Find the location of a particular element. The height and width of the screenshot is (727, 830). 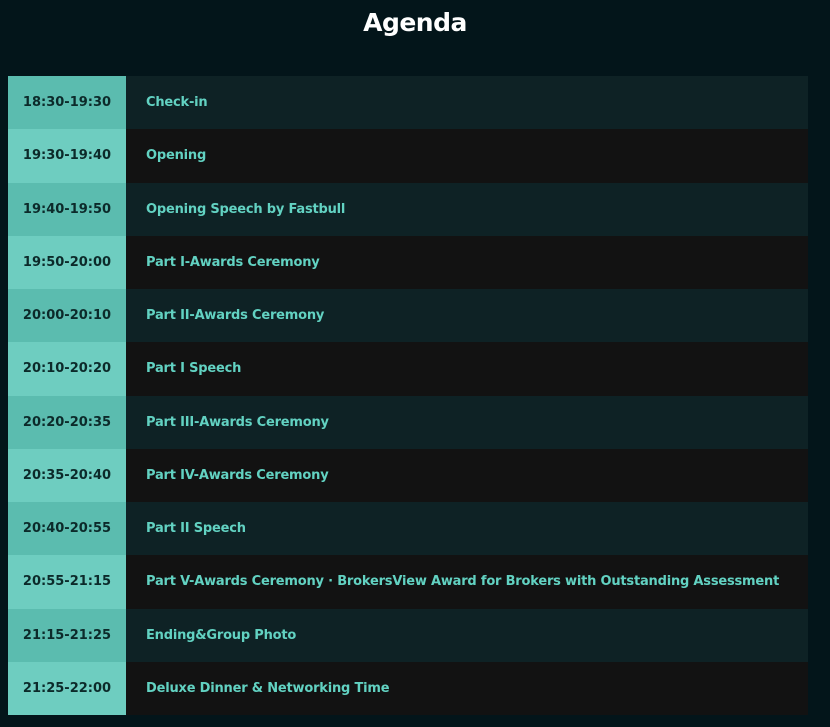

agenda-row: 19:30-19:40 Opening is located at coordinates (408, 156).